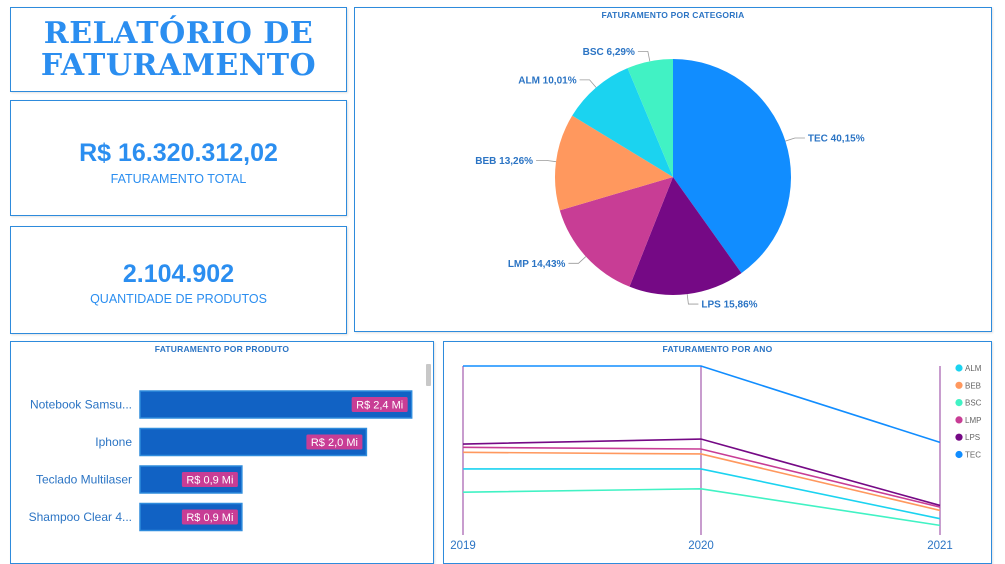  What do you see at coordinates (973, 455) in the screenshot?
I see `legend-label-tec: TEC` at bounding box center [973, 455].